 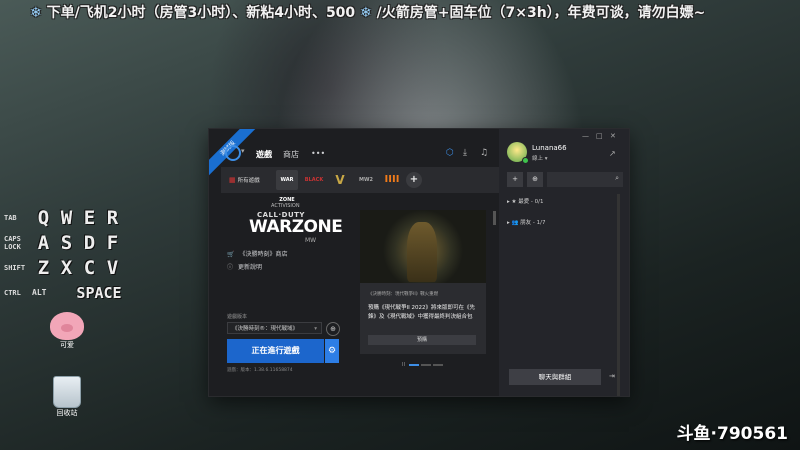 I want to click on news-card-image, so click(x=423, y=246).